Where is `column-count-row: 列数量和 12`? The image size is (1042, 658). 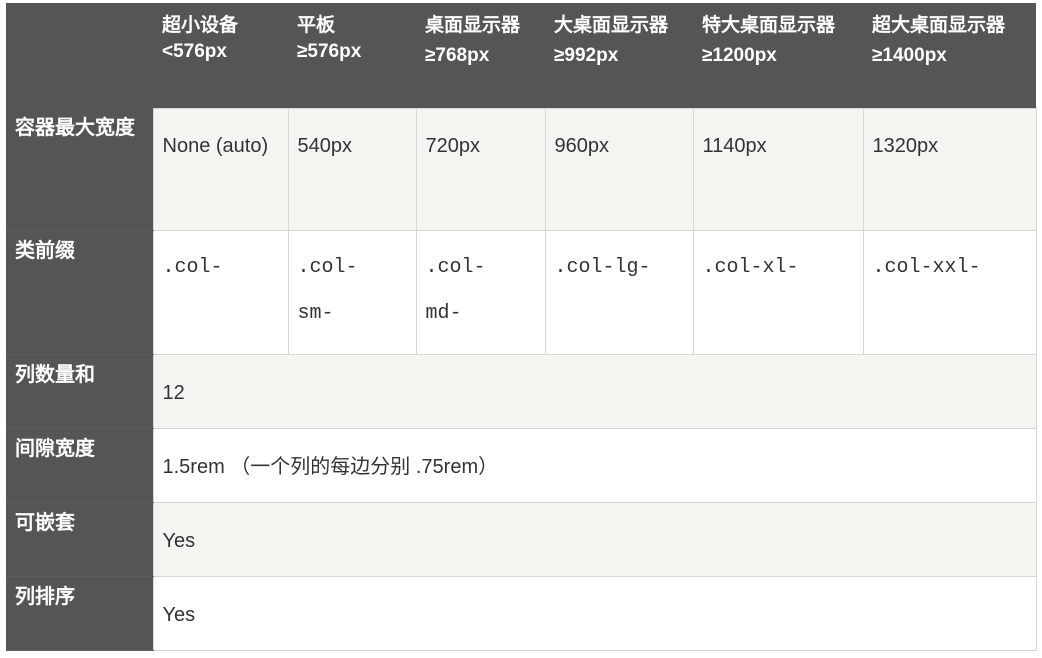 column-count-row: 列数量和 12 is located at coordinates (521, 391).